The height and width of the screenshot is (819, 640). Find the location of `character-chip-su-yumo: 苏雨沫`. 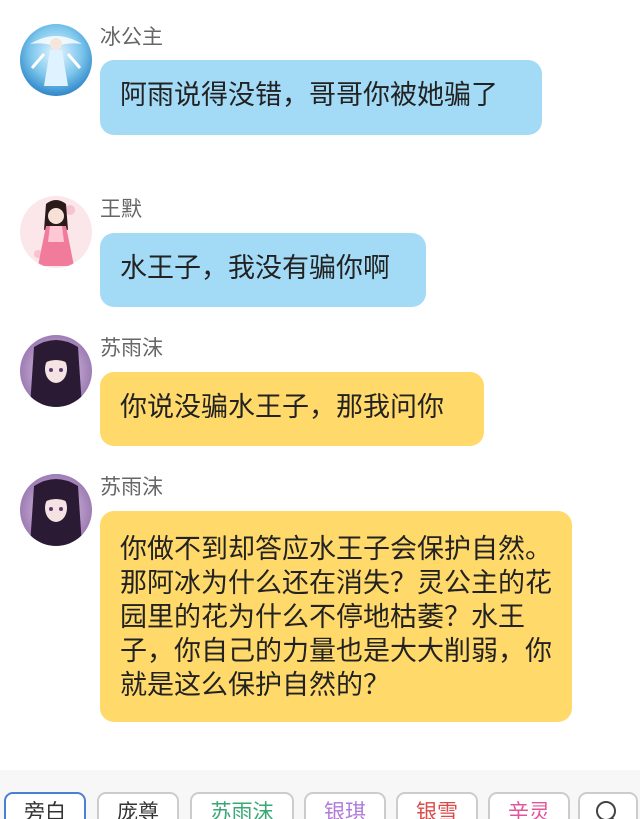

character-chip-su-yumo: 苏雨沫 is located at coordinates (242, 805).